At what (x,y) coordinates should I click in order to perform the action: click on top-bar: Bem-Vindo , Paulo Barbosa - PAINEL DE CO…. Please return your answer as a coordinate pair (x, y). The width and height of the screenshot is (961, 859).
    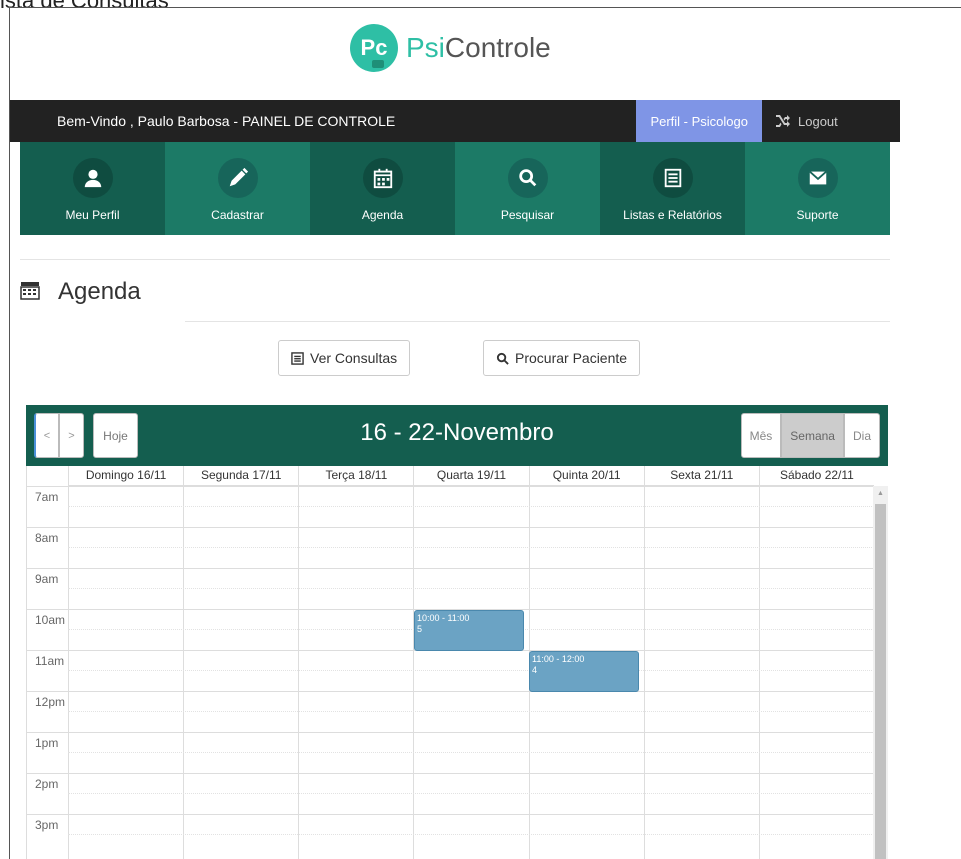
    Looking at the image, I should click on (455, 121).